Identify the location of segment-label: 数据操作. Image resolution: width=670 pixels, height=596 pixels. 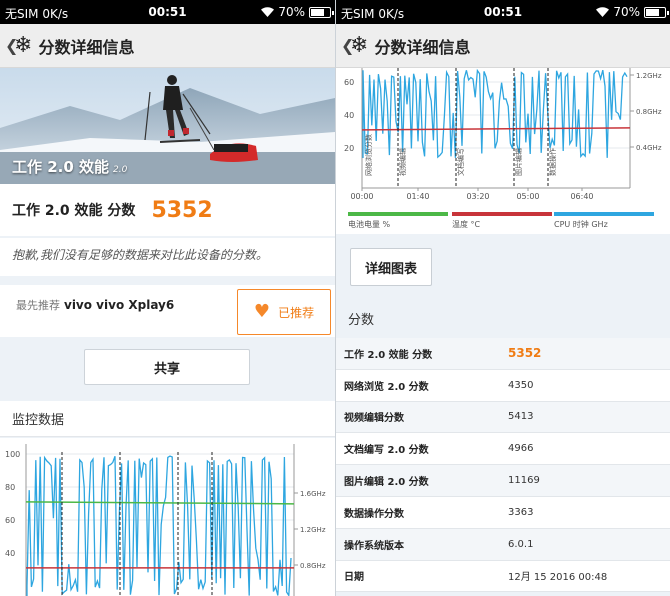
(552, 162).